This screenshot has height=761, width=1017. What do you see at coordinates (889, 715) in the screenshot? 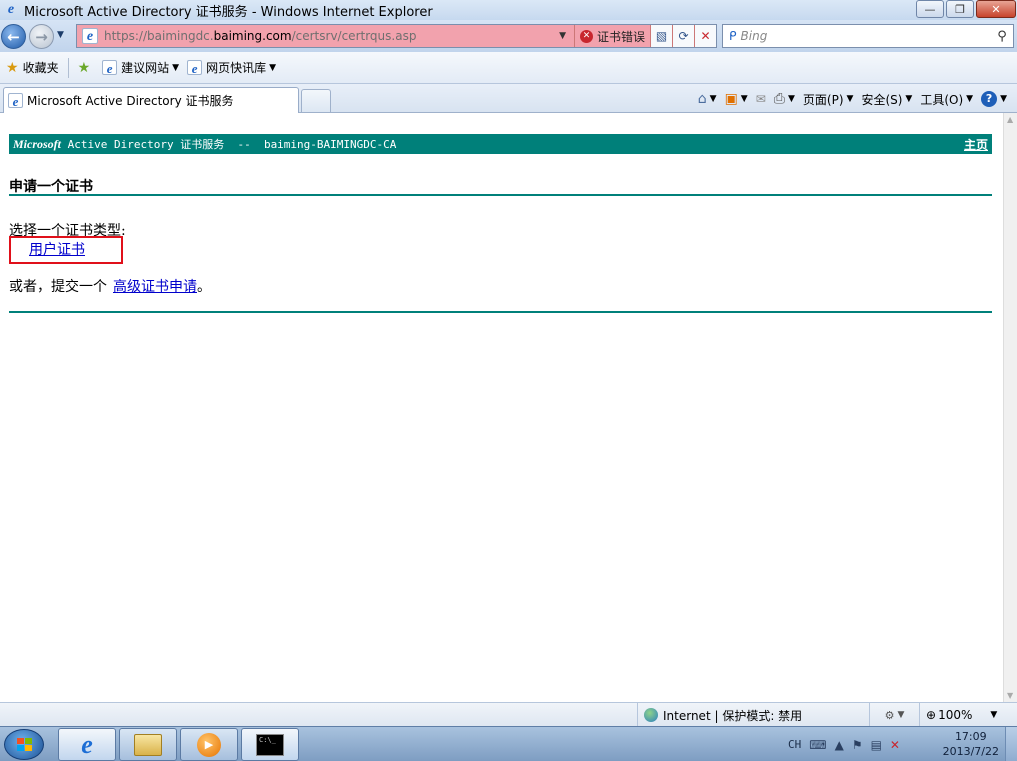
I see `settings-icon: ⚙` at bounding box center [889, 715].